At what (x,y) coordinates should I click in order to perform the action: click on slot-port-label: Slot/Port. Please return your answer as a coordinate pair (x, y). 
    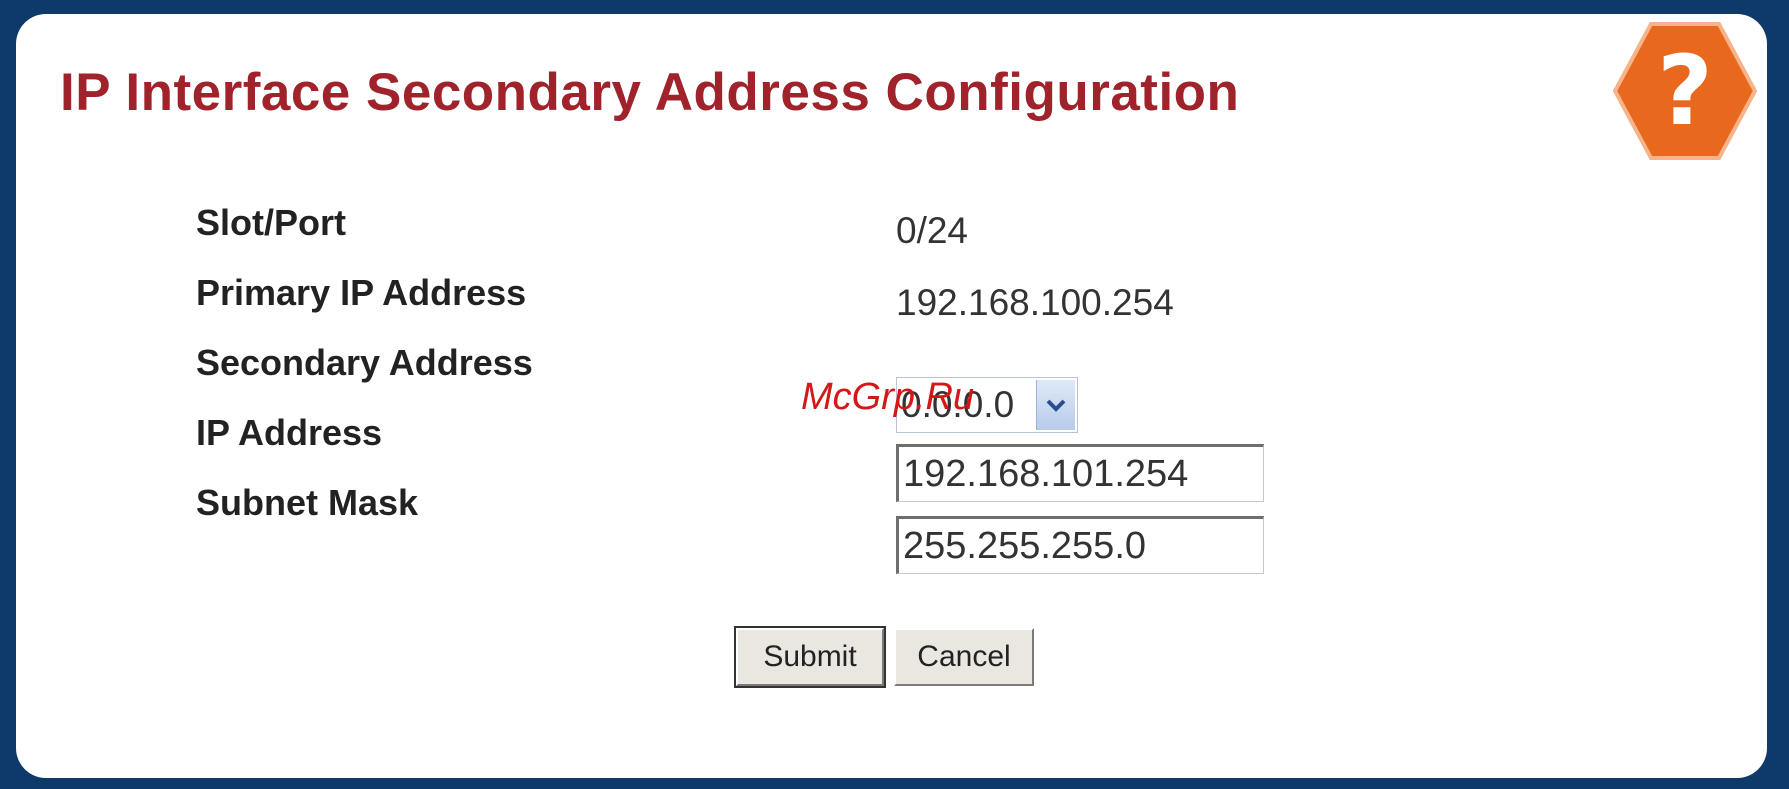
    Looking at the image, I should click on (271, 222).